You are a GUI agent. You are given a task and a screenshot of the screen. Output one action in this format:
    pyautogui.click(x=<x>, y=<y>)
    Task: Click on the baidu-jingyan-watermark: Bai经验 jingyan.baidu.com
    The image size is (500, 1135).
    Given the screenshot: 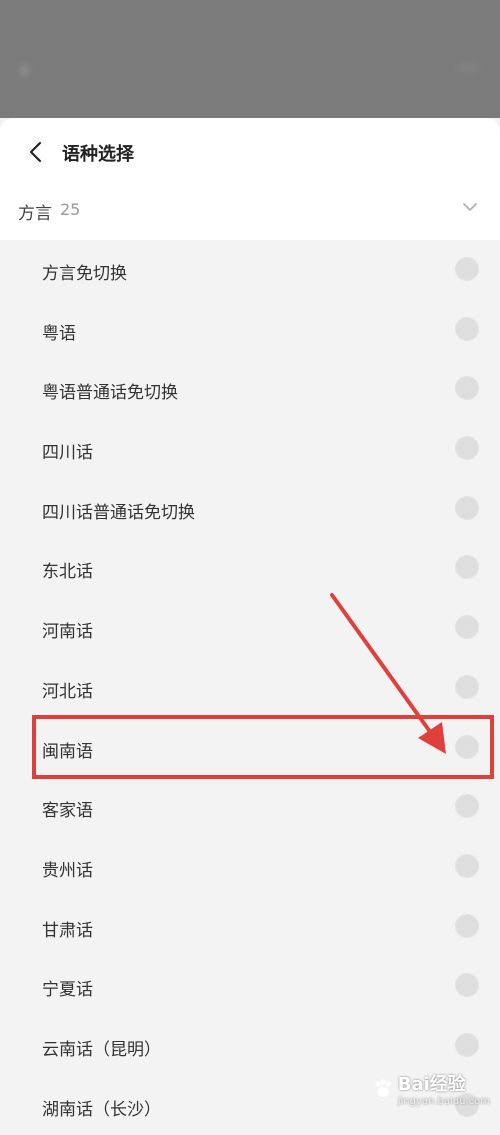 What is the action you would take?
    pyautogui.click(x=431, y=1088)
    